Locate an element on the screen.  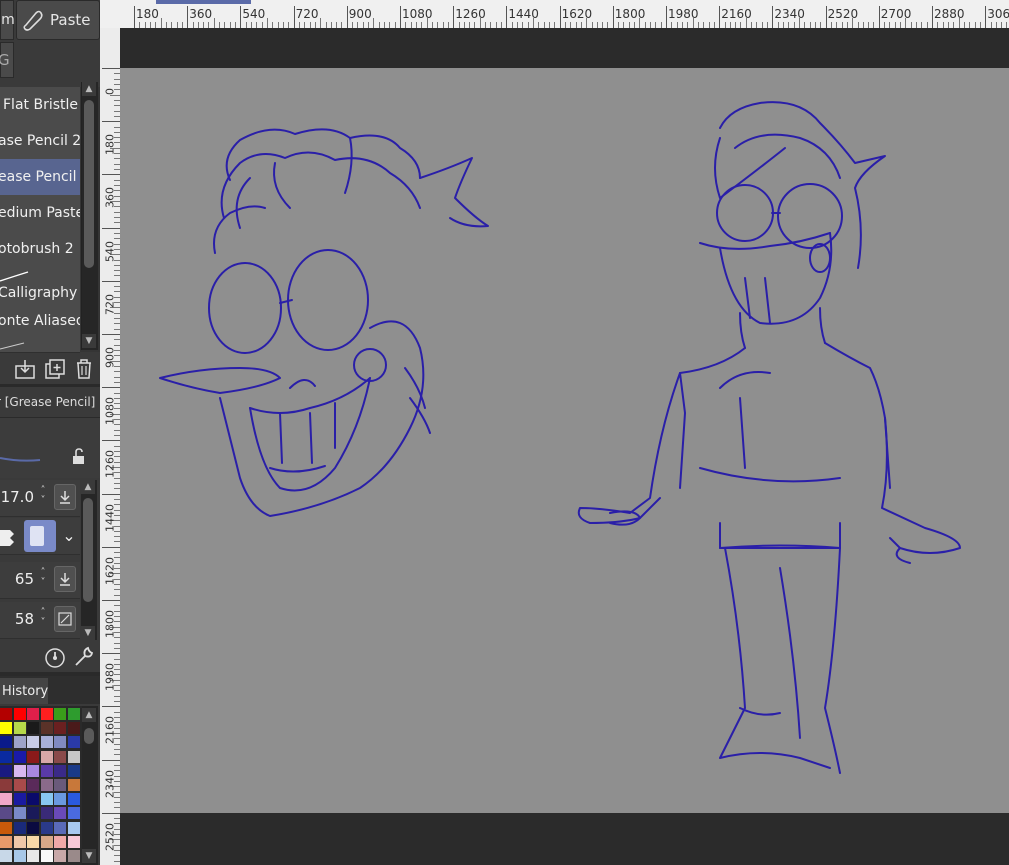
image-tool-button: Im is located at coordinates (7, 20).